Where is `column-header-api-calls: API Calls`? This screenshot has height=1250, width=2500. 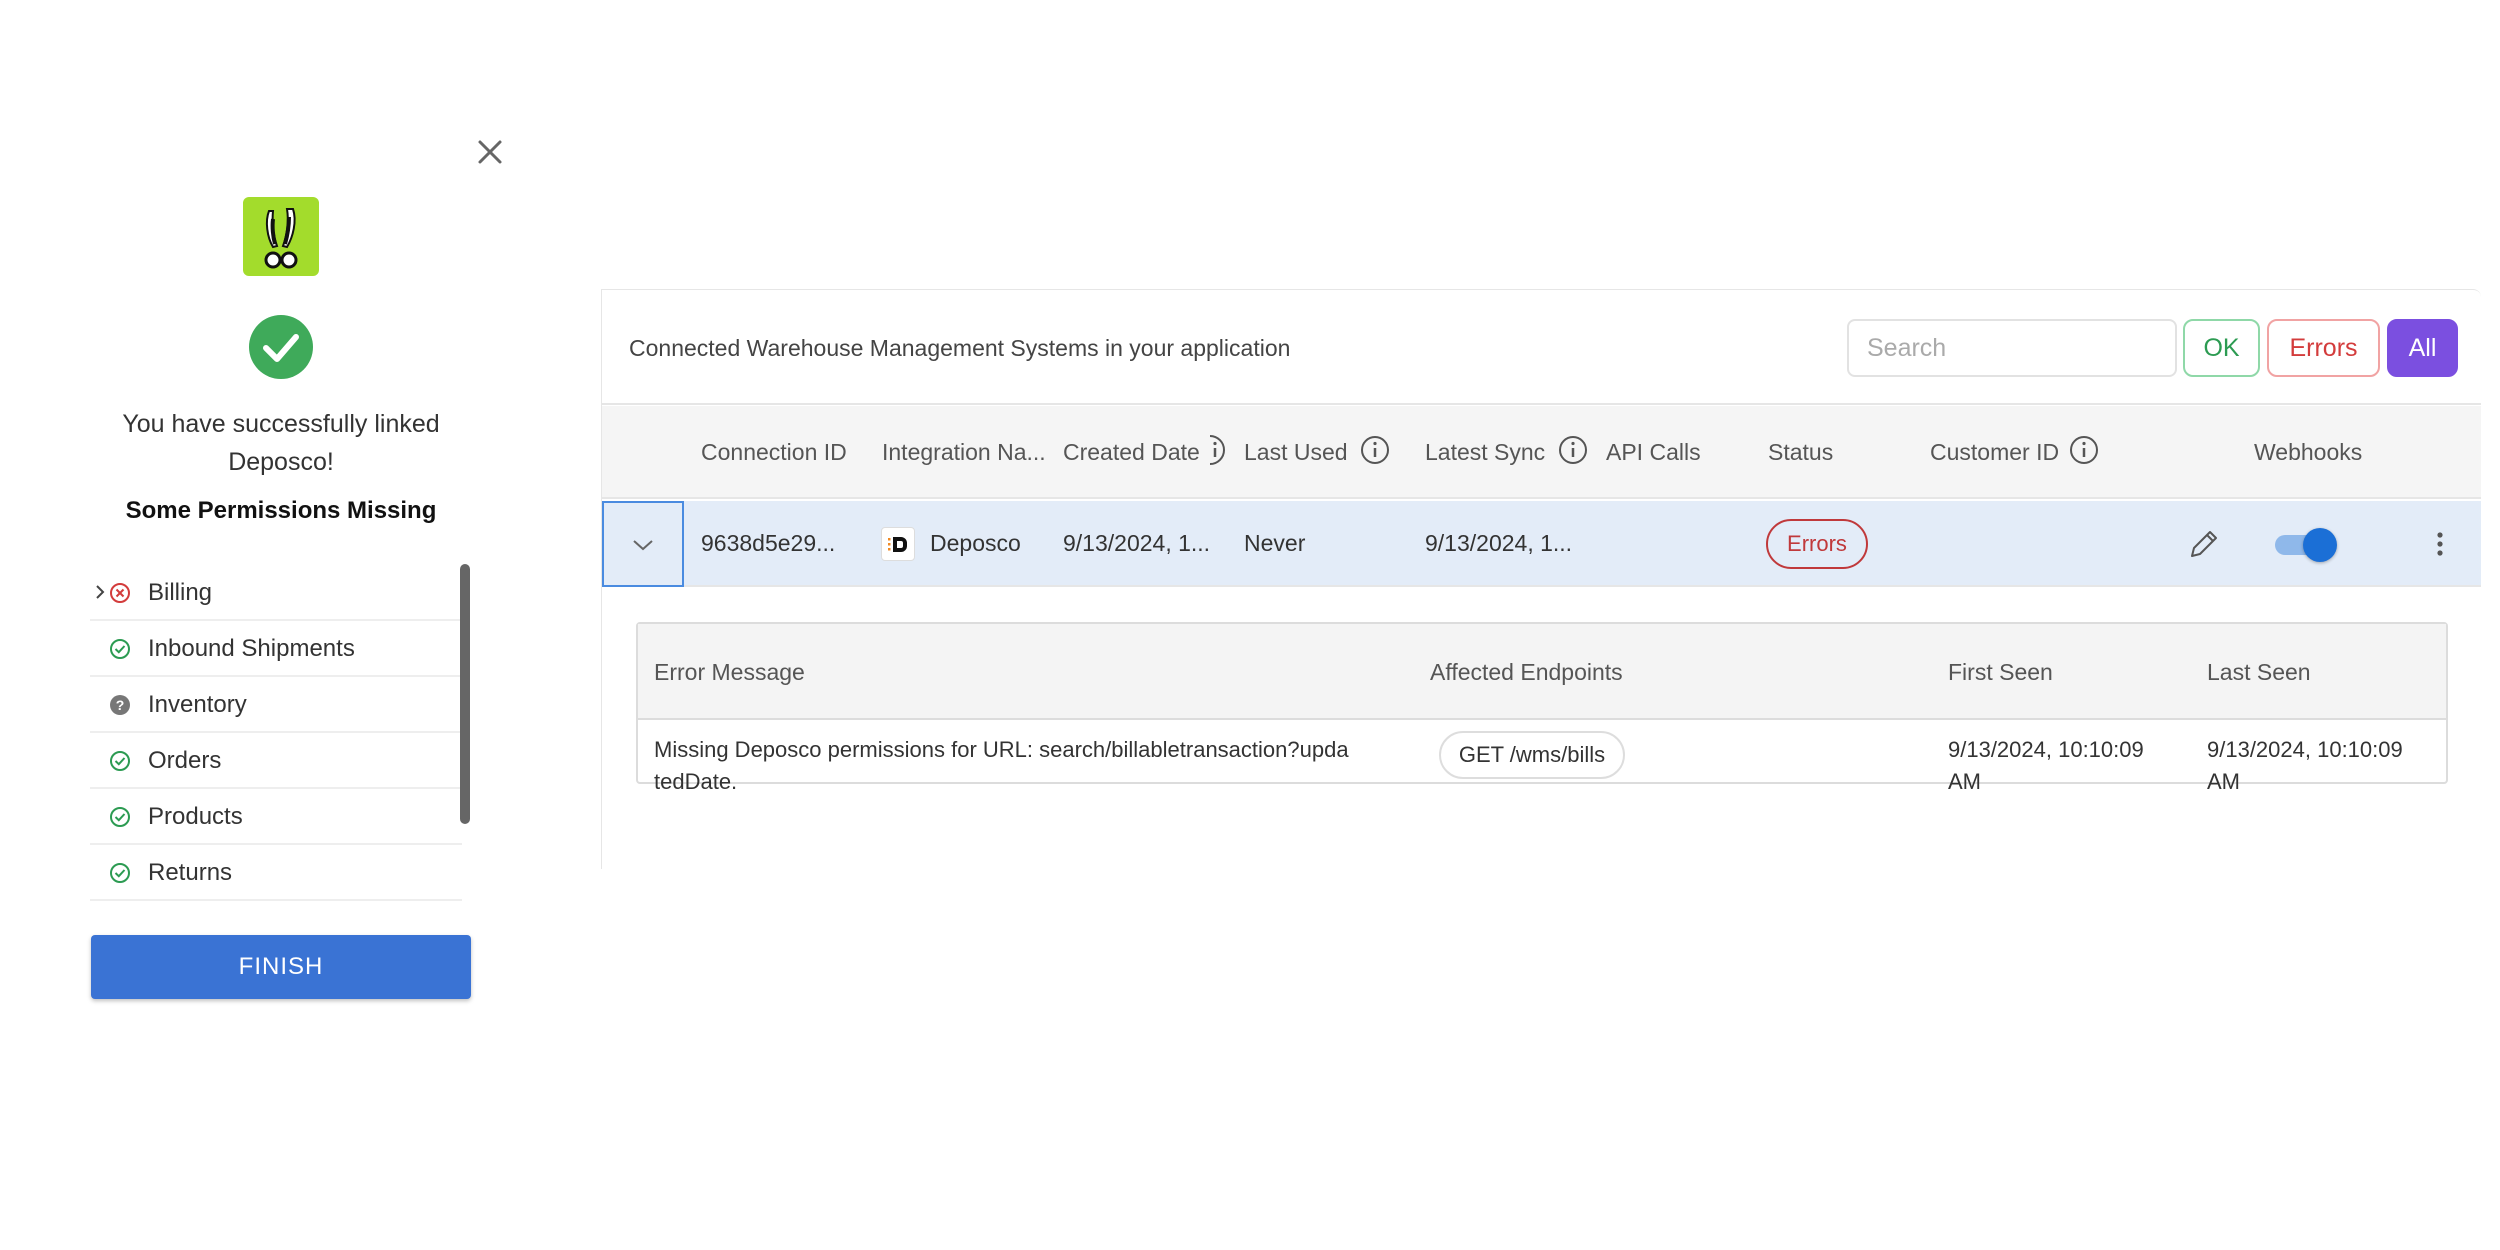
column-header-api-calls: API Calls is located at coordinates (1653, 452).